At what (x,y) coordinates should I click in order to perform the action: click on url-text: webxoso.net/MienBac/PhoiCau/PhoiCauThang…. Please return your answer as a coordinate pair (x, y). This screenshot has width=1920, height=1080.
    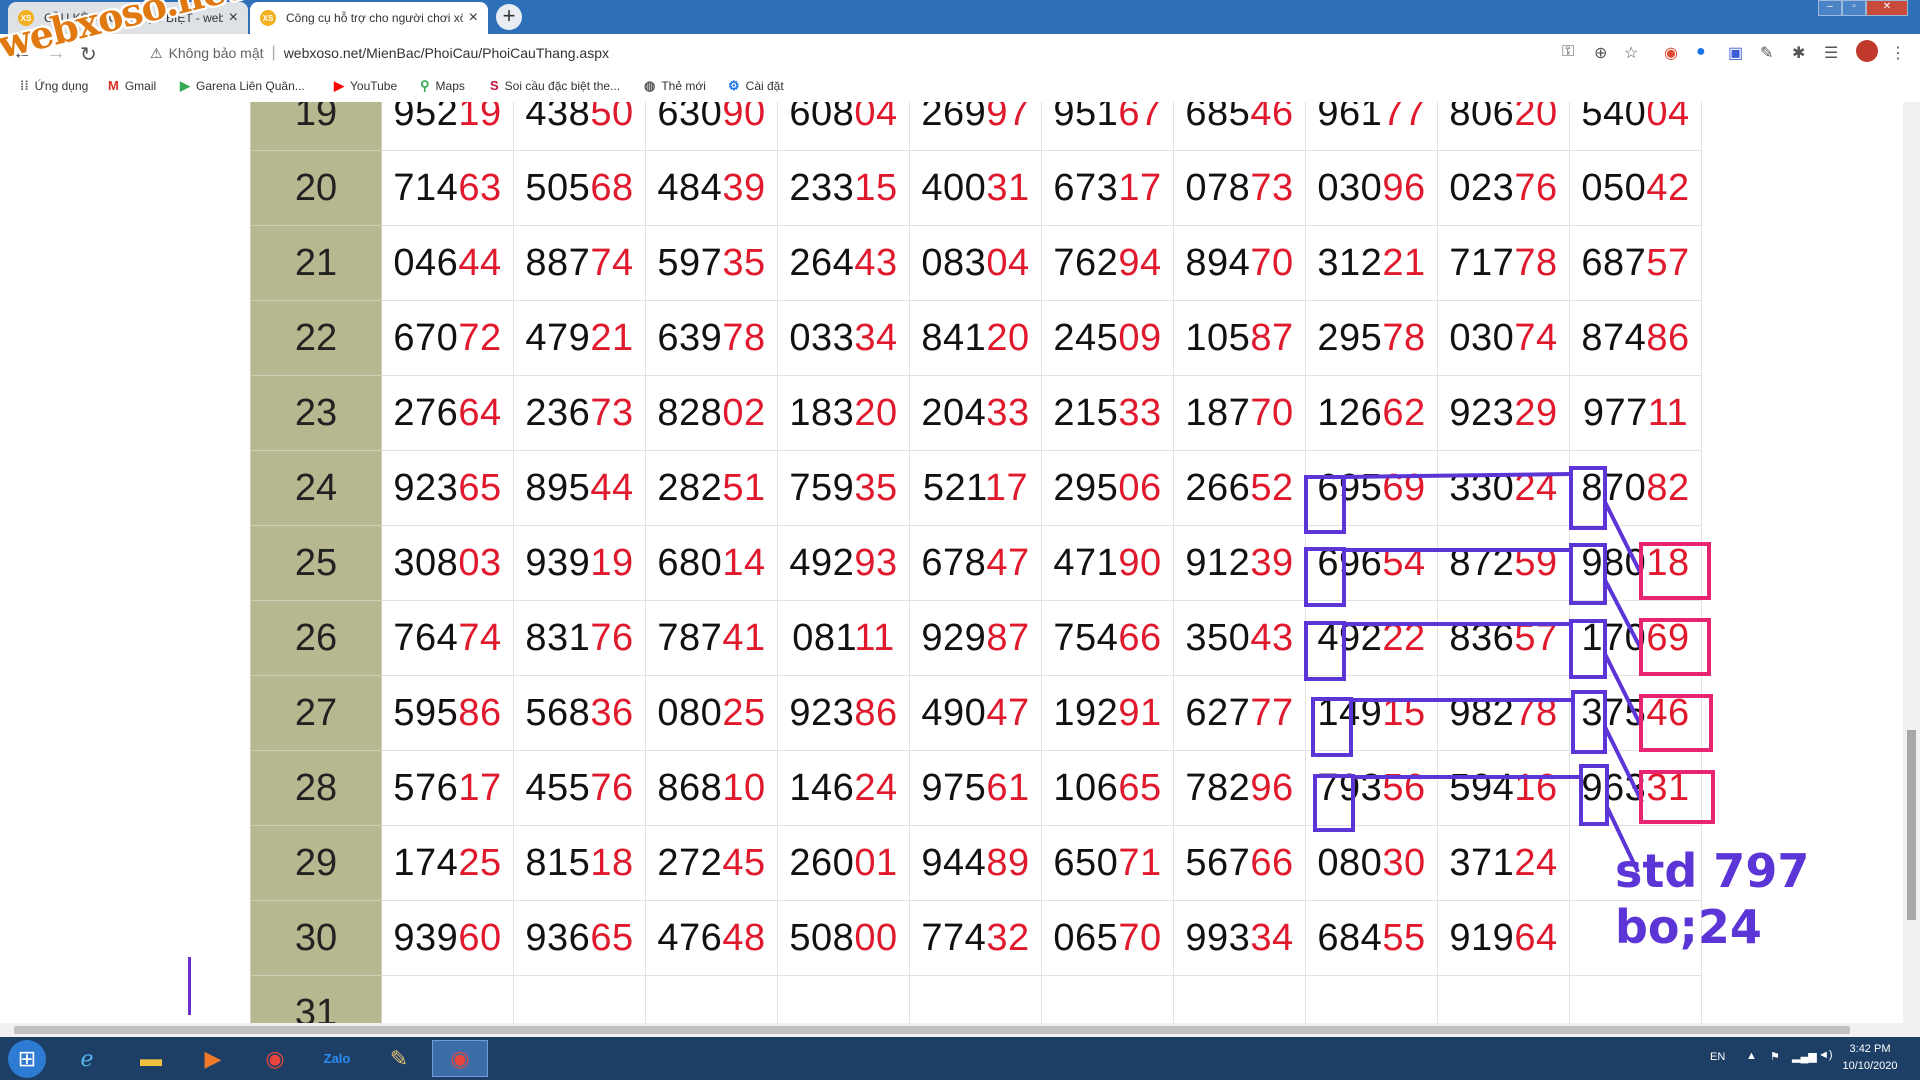
    Looking at the image, I should click on (446, 53).